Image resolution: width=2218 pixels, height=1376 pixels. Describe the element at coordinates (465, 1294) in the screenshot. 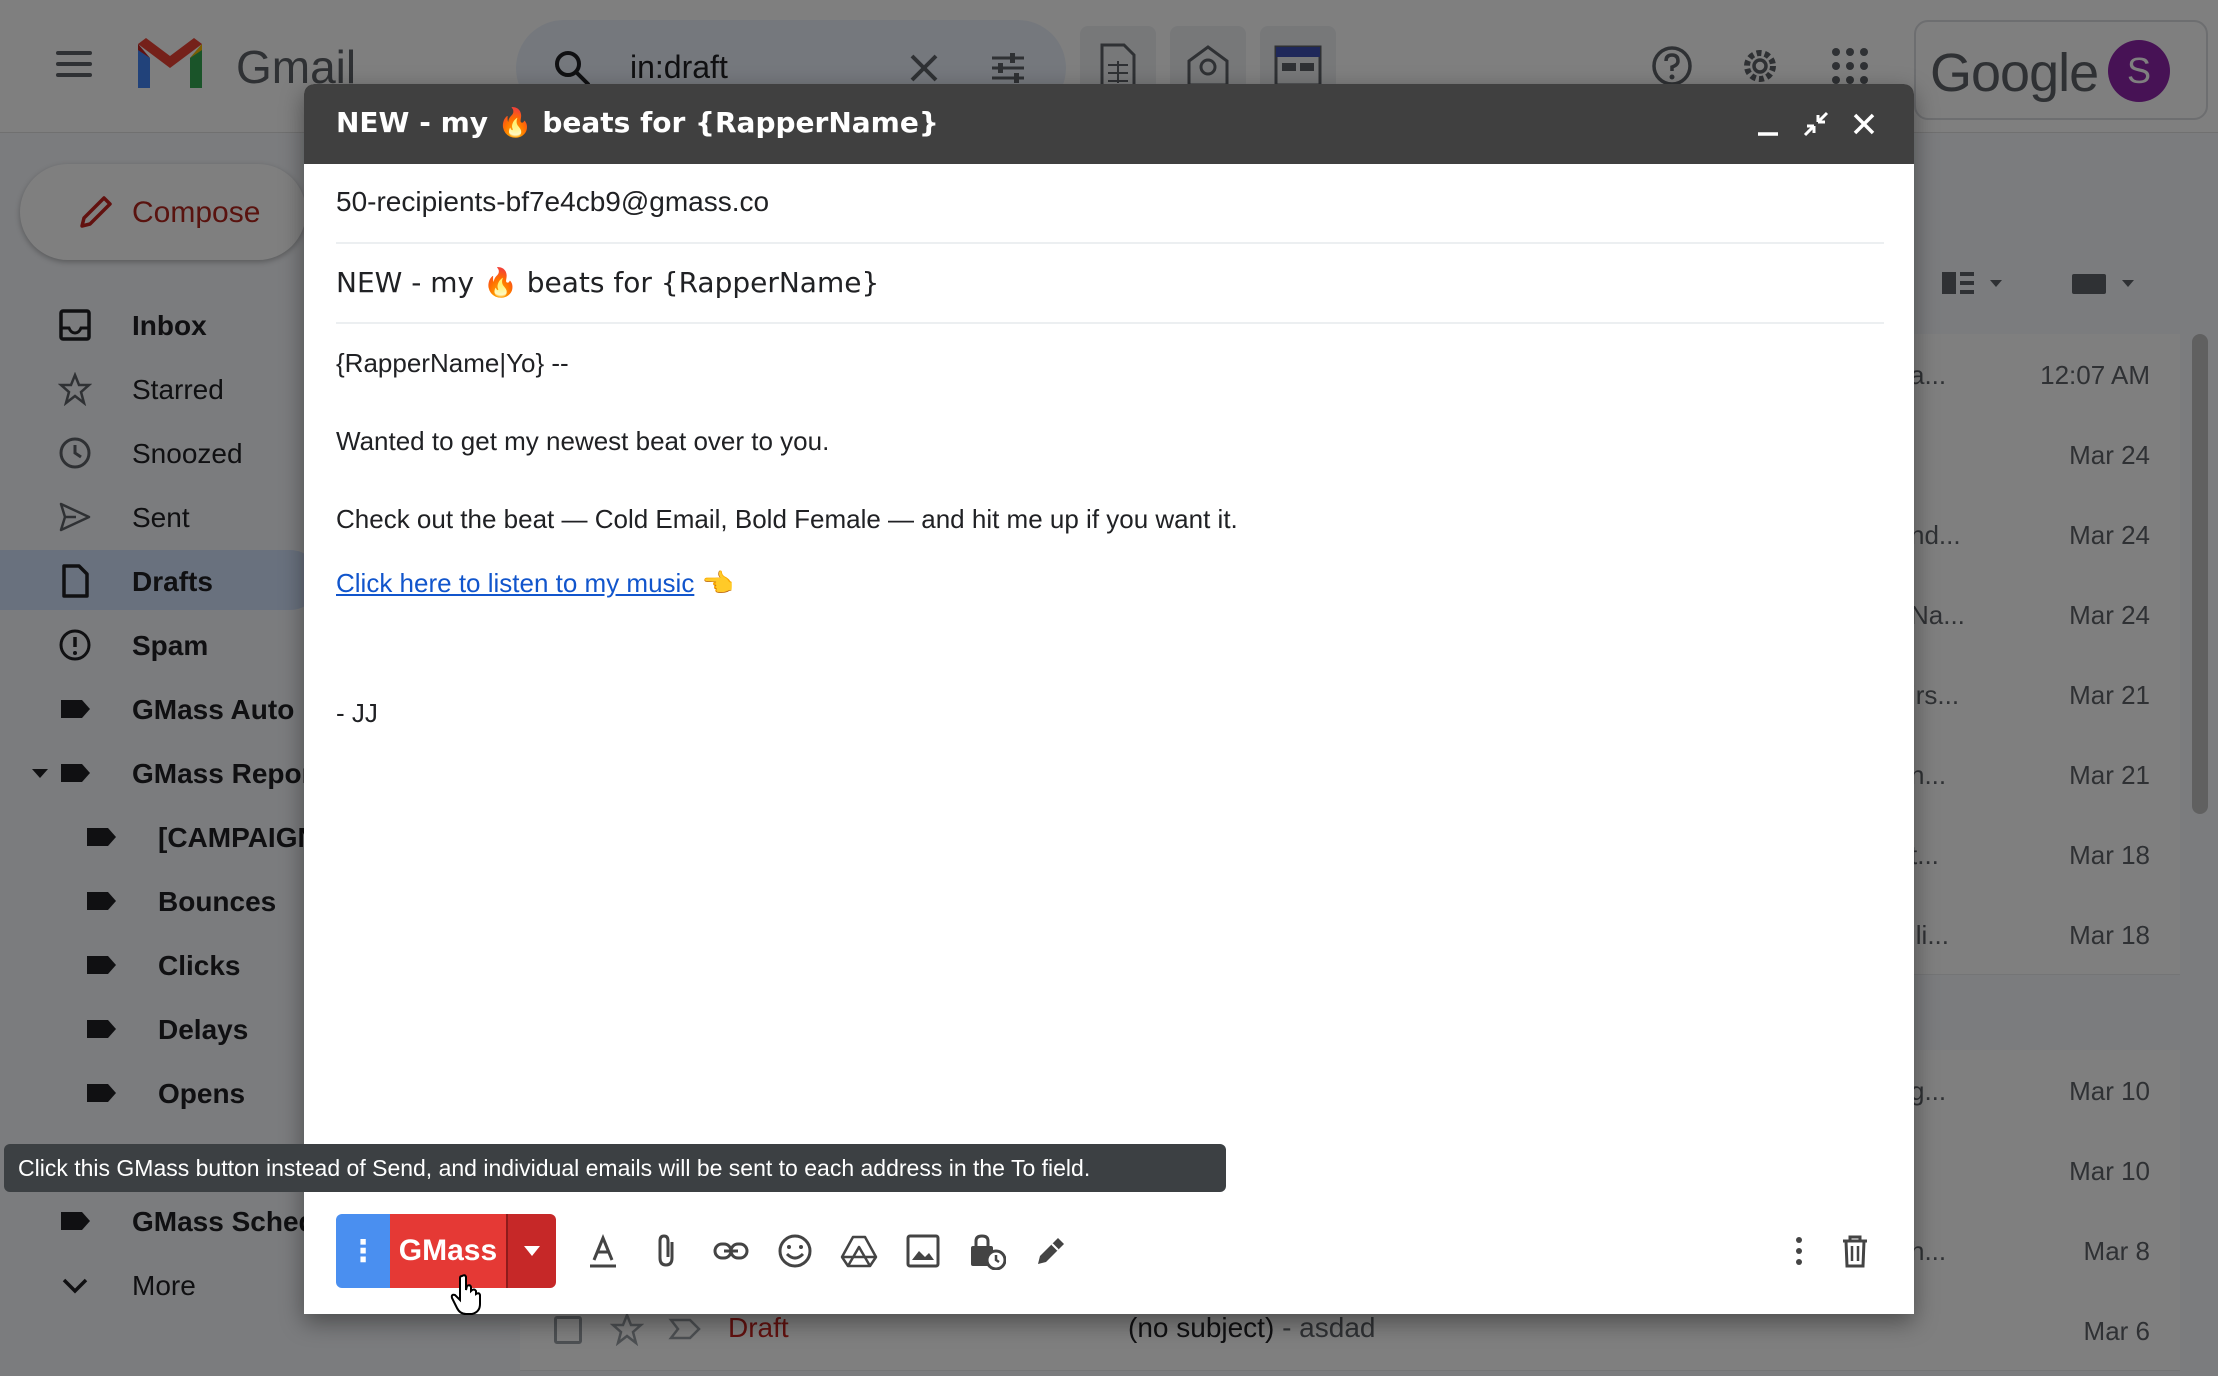

I see `hand-cursor-icon` at that location.